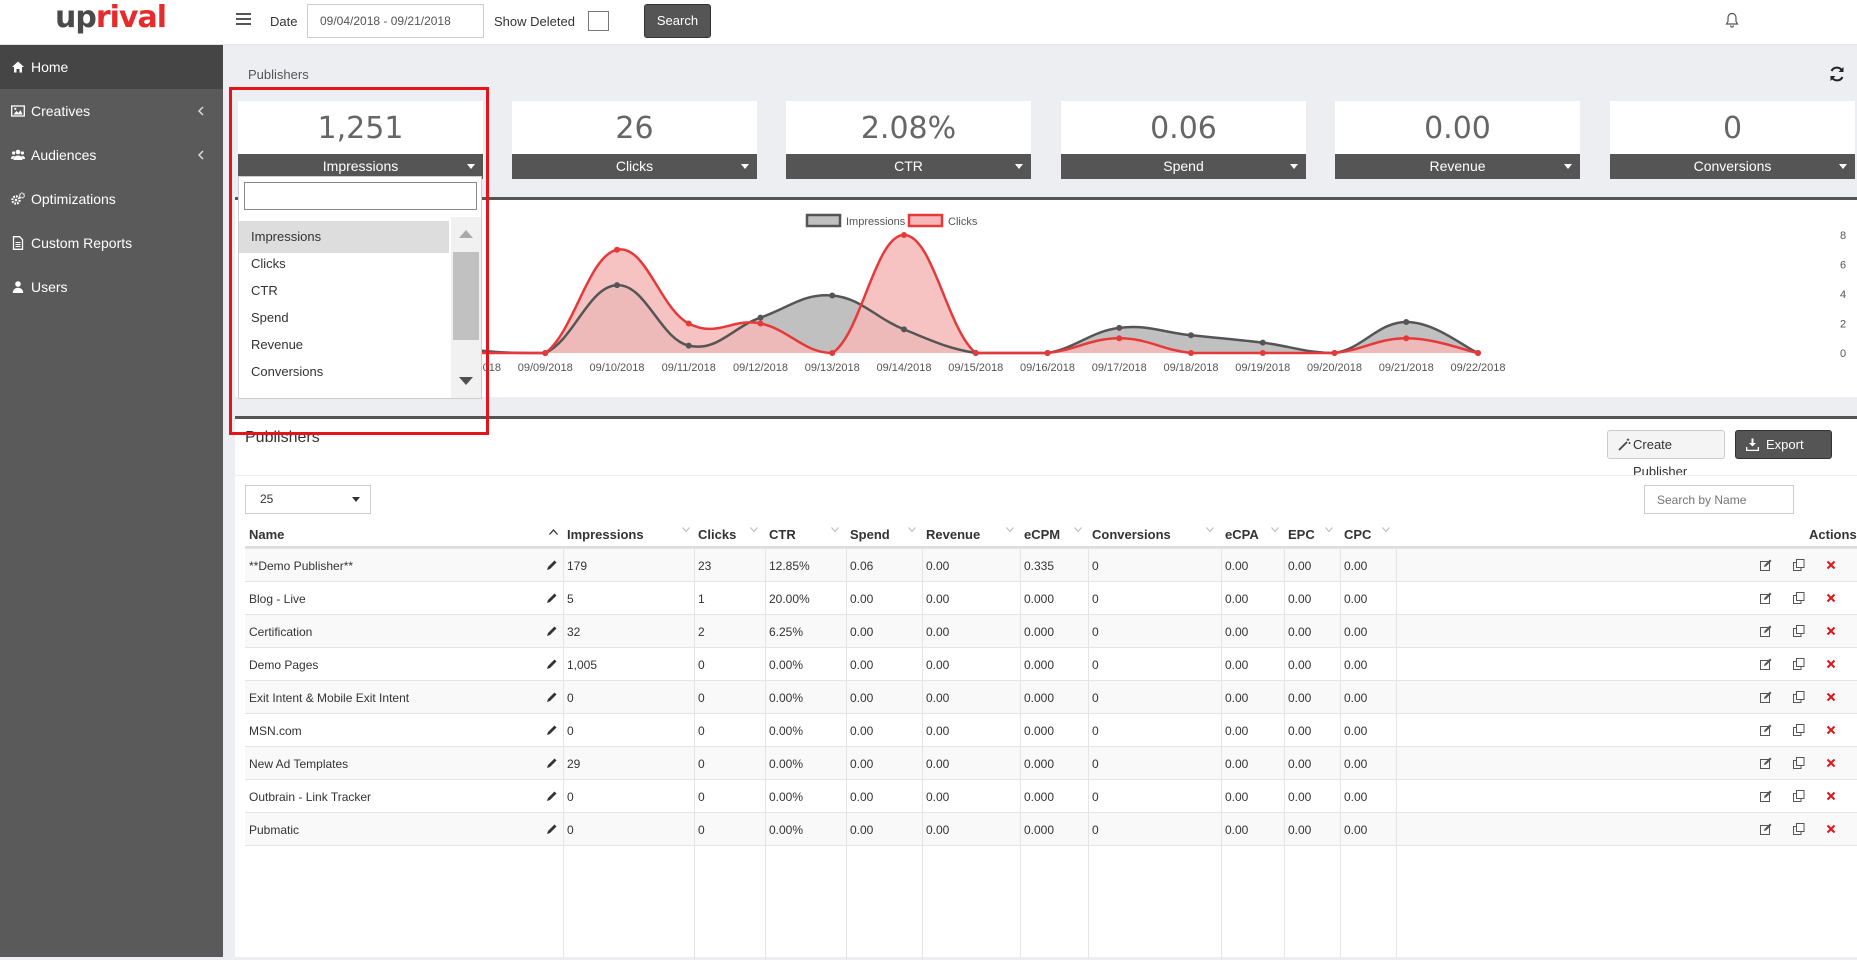 This screenshot has height=960, width=1857. What do you see at coordinates (782, 534) in the screenshot?
I see `column-header-ctr: CTR` at bounding box center [782, 534].